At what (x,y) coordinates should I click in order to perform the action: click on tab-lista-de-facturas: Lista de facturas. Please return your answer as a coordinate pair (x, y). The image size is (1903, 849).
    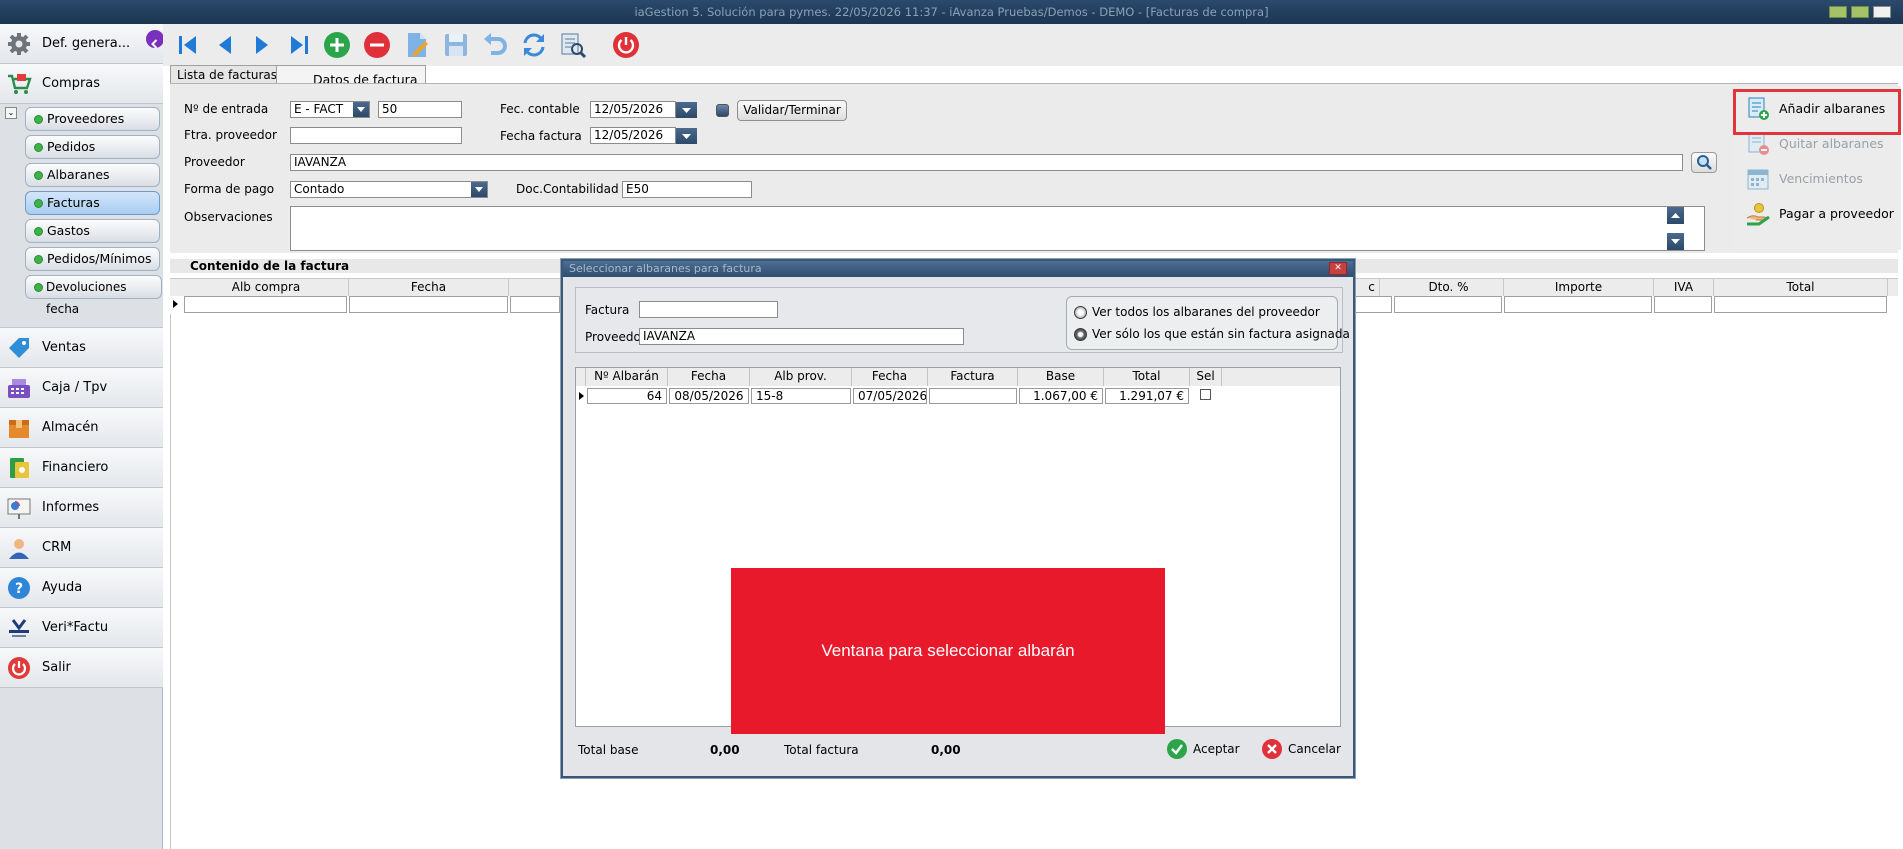
    Looking at the image, I should click on (227, 74).